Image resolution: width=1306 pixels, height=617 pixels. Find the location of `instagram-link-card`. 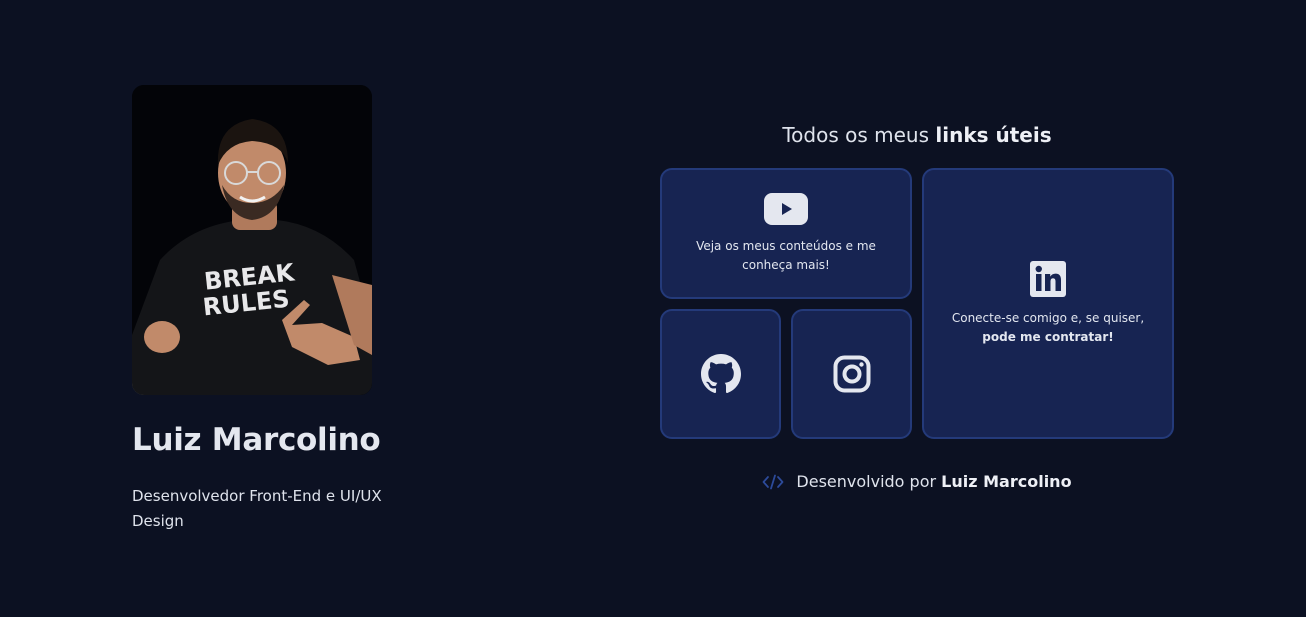

instagram-link-card is located at coordinates (851, 374).